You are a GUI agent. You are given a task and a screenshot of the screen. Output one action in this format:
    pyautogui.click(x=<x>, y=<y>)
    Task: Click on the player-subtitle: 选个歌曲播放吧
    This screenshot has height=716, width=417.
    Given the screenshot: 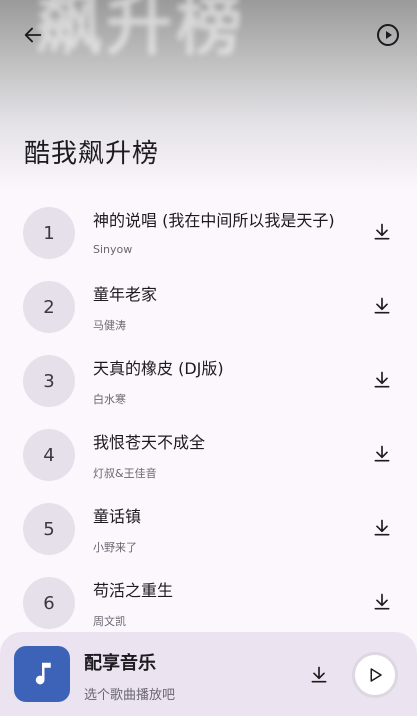 What is the action you would take?
    pyautogui.click(x=130, y=695)
    